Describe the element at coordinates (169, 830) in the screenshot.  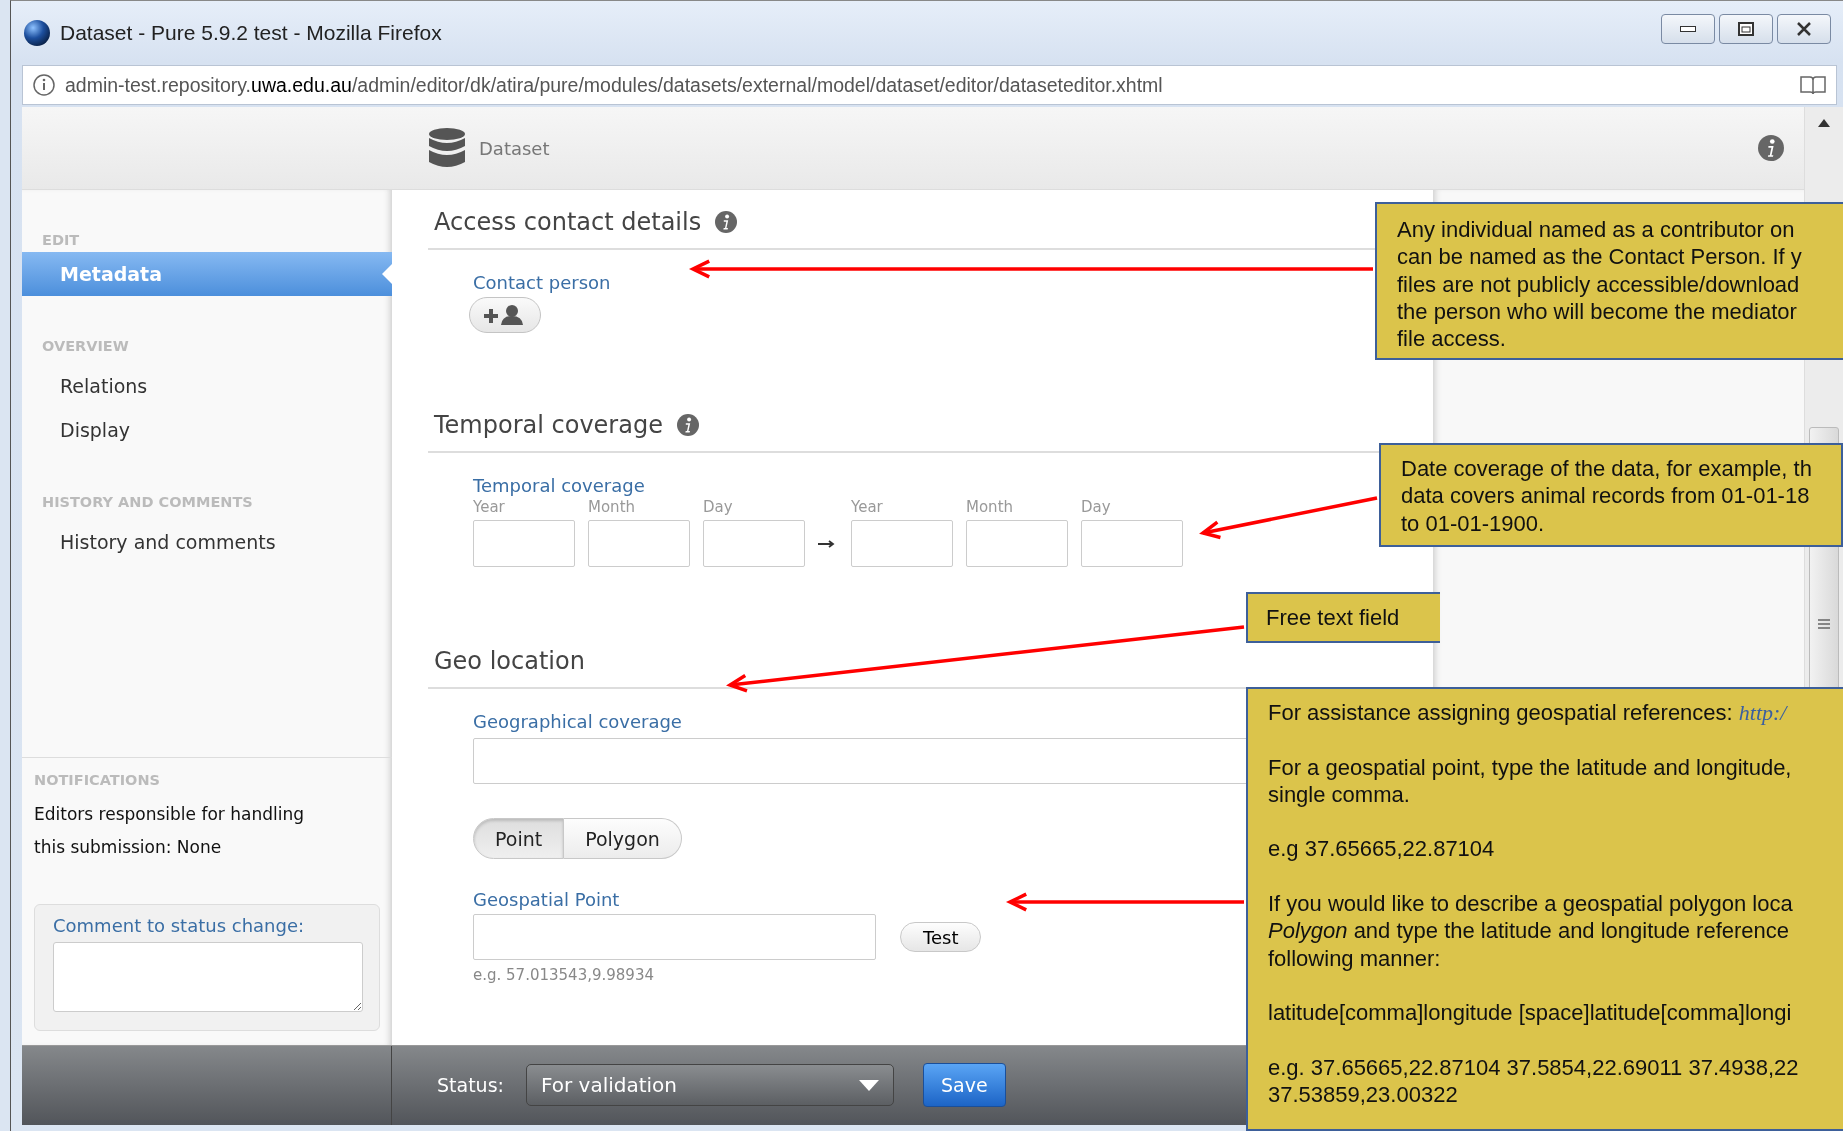
I see `notifications-text: Editors responsible for handling this submission: None` at that location.